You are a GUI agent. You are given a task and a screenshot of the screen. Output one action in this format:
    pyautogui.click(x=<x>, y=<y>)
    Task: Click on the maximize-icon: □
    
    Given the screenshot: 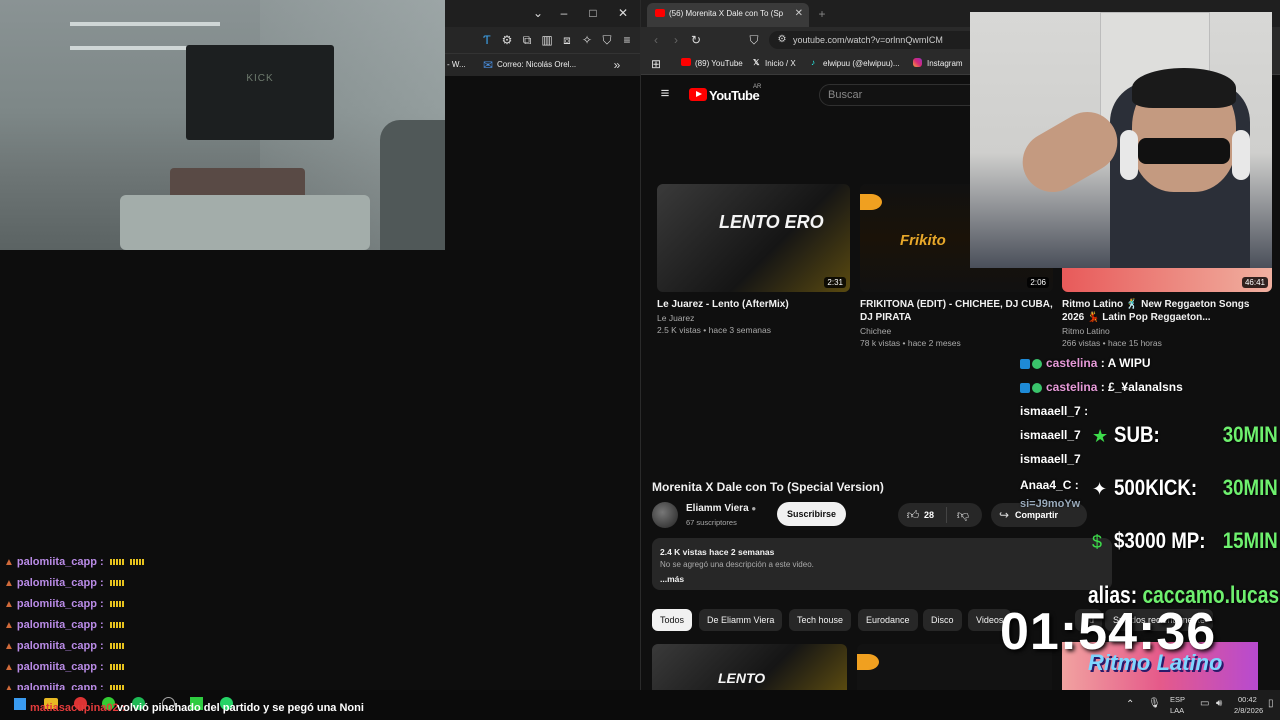 What is the action you would take?
    pyautogui.click(x=593, y=13)
    